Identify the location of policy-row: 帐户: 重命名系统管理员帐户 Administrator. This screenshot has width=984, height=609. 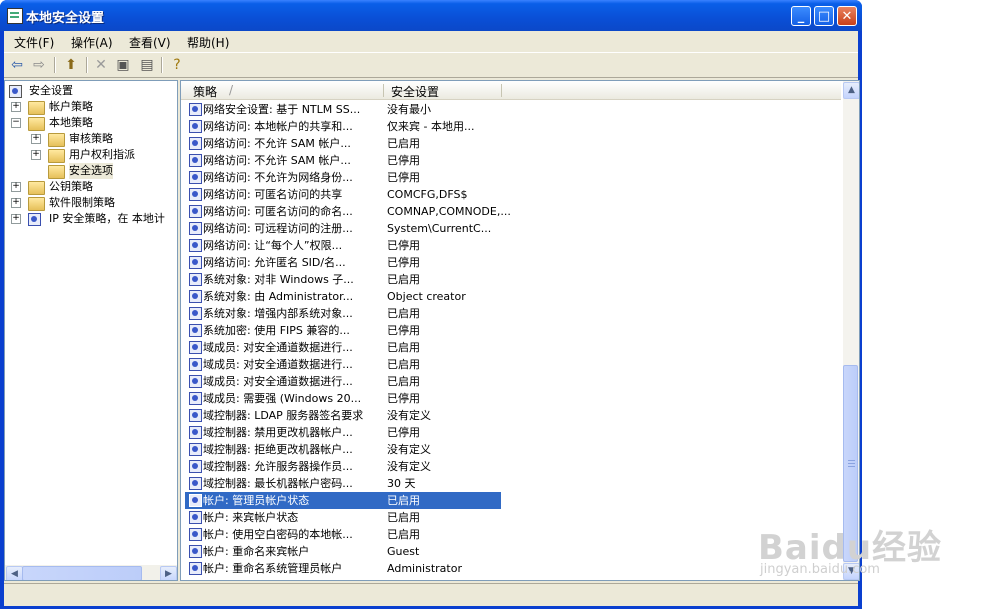
(343, 568).